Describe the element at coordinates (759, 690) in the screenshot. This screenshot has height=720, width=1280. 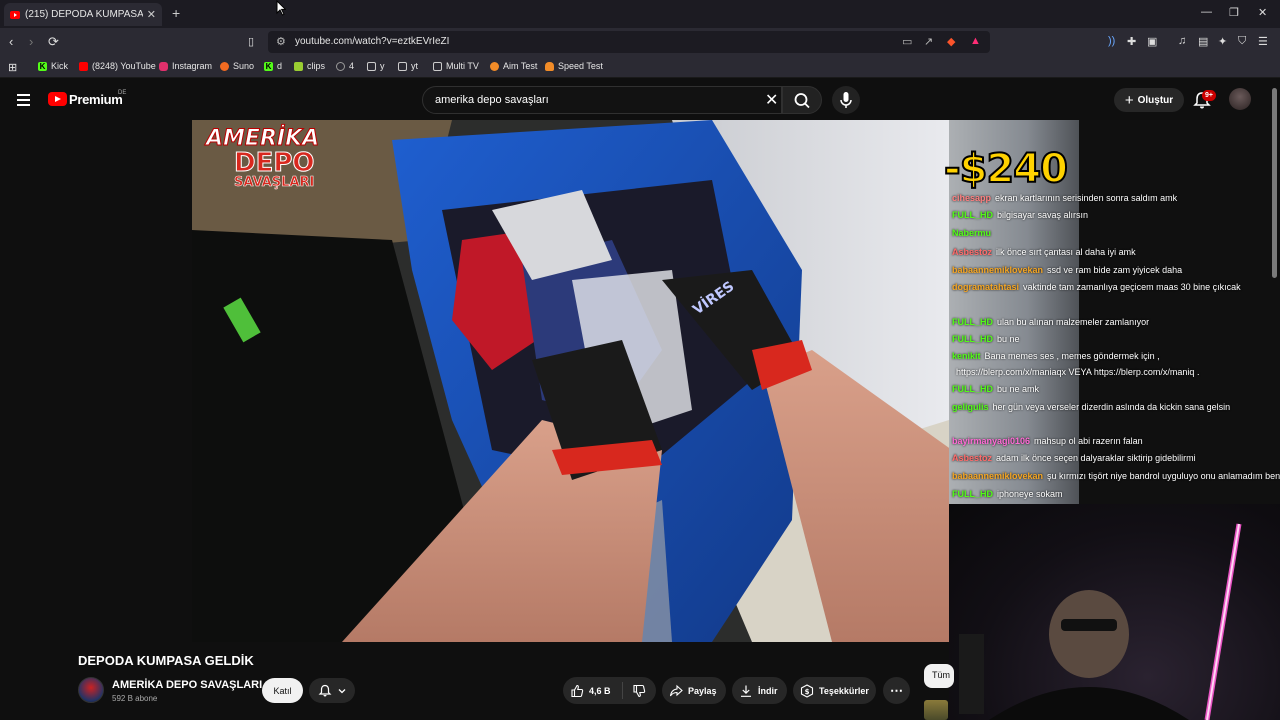
I see `download-button: İndir` at that location.